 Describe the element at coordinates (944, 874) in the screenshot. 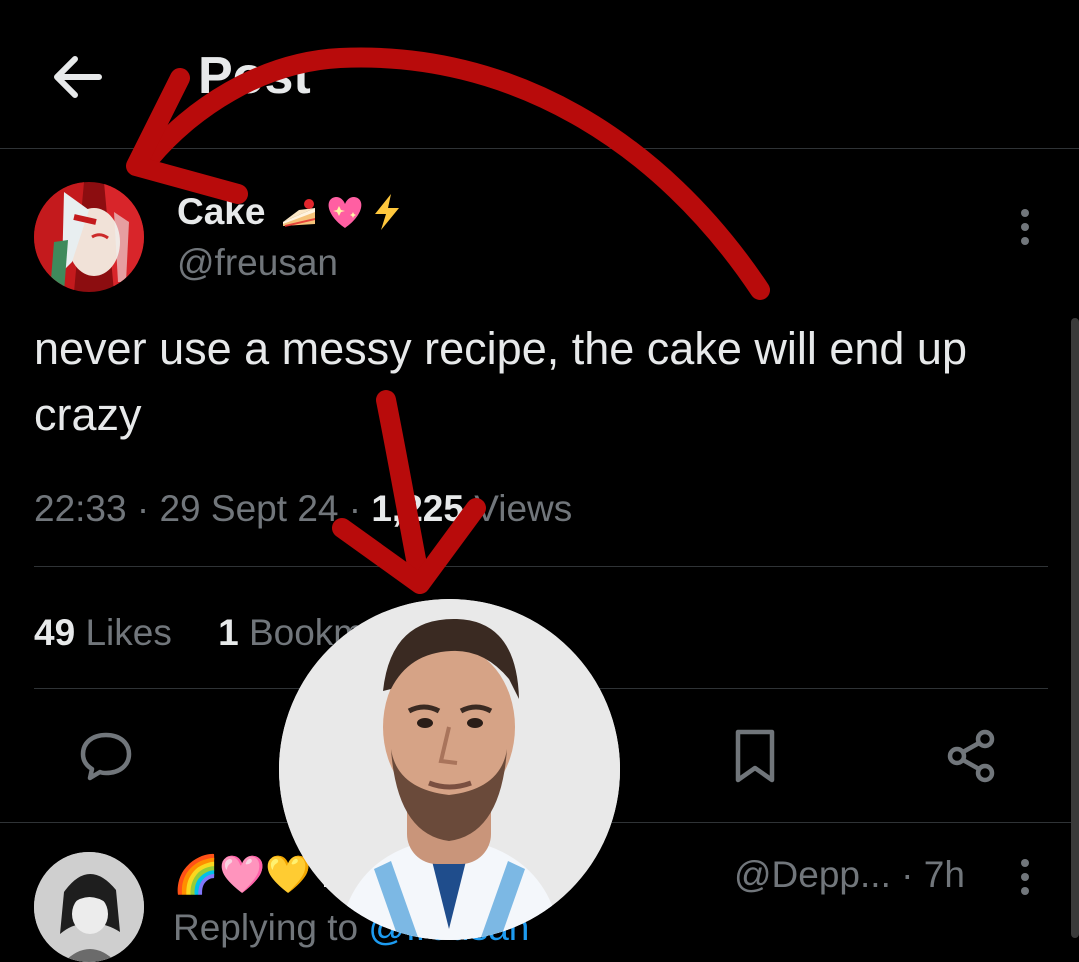

I see `reply-age: 7h` at that location.